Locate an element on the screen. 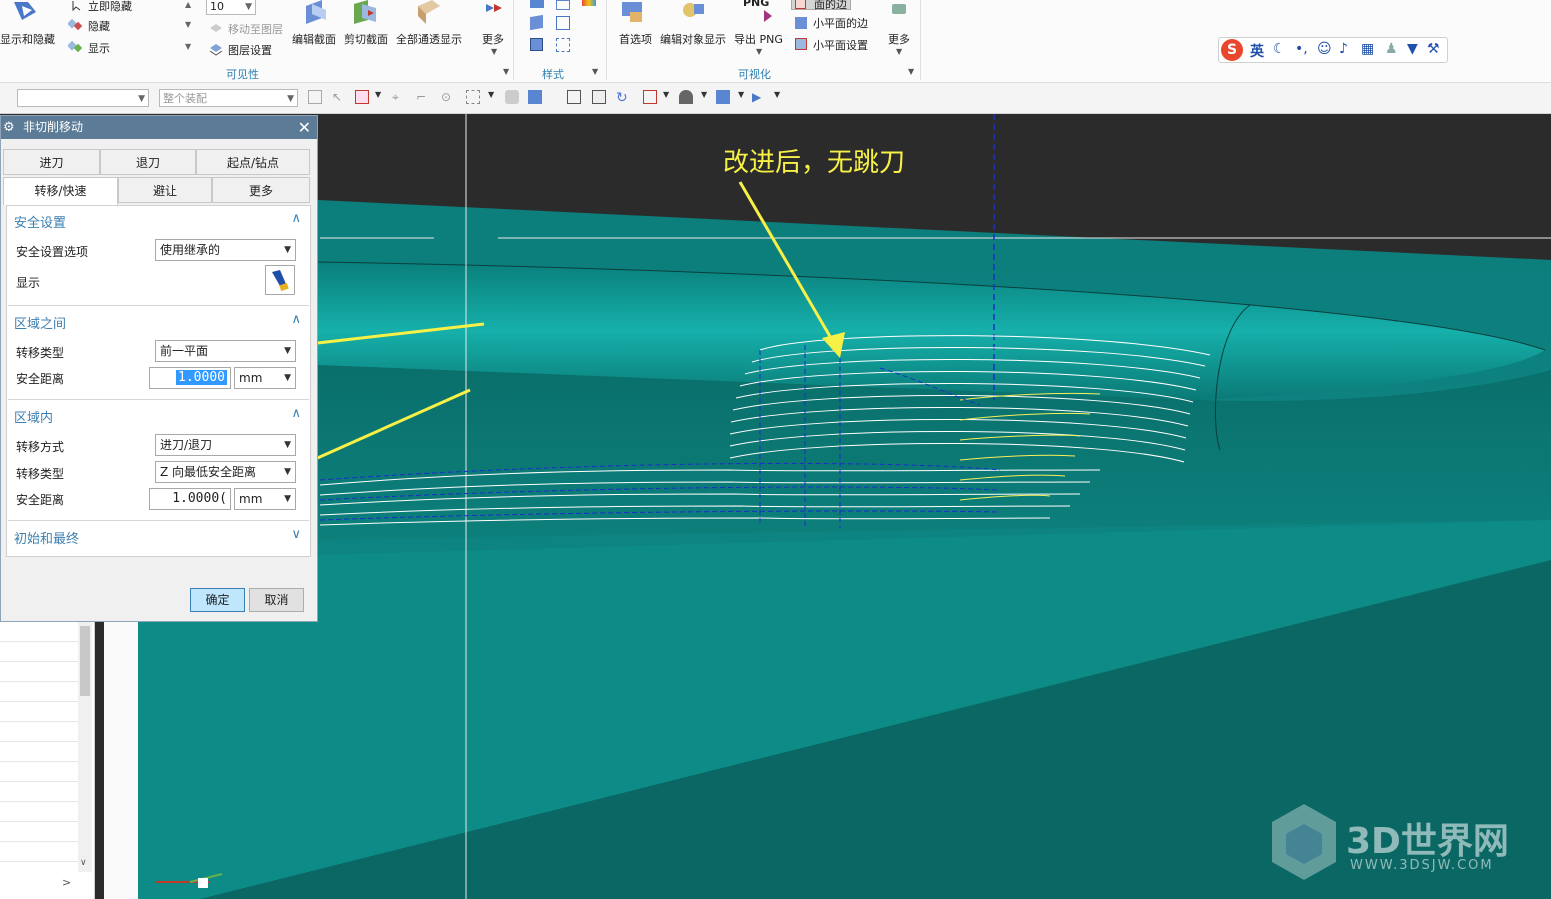 This screenshot has width=1551, height=899. display-button is located at coordinates (280, 280).